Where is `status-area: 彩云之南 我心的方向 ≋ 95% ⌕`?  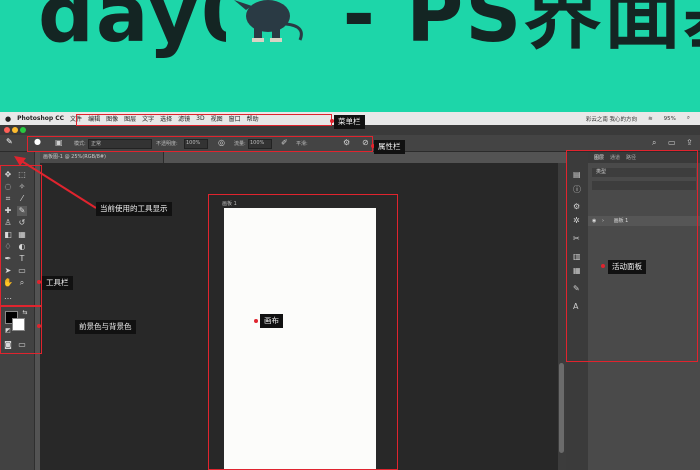
status-area: 彩云之南 我心的方向 ≋ 95% ⌕ is located at coordinates (638, 118).